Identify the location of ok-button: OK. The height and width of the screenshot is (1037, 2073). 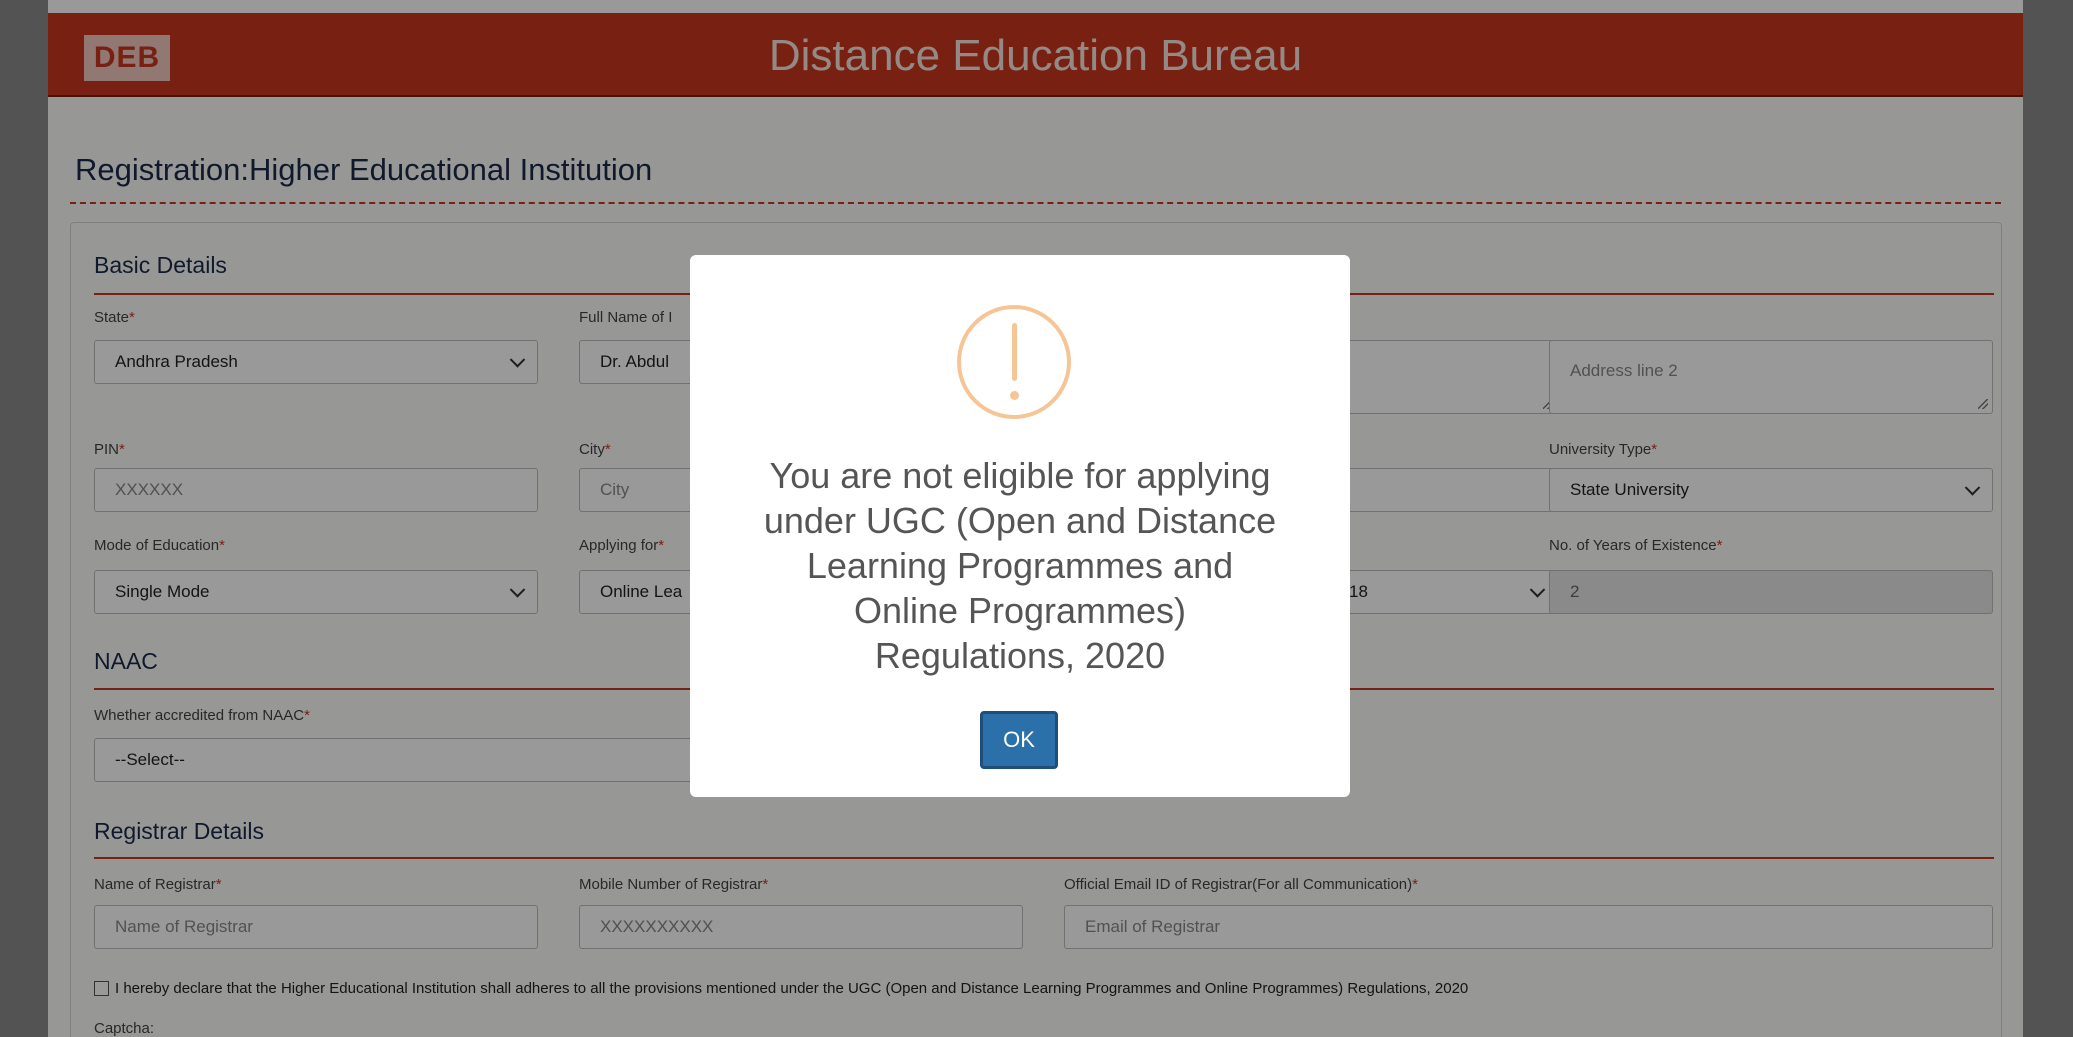
(1019, 740).